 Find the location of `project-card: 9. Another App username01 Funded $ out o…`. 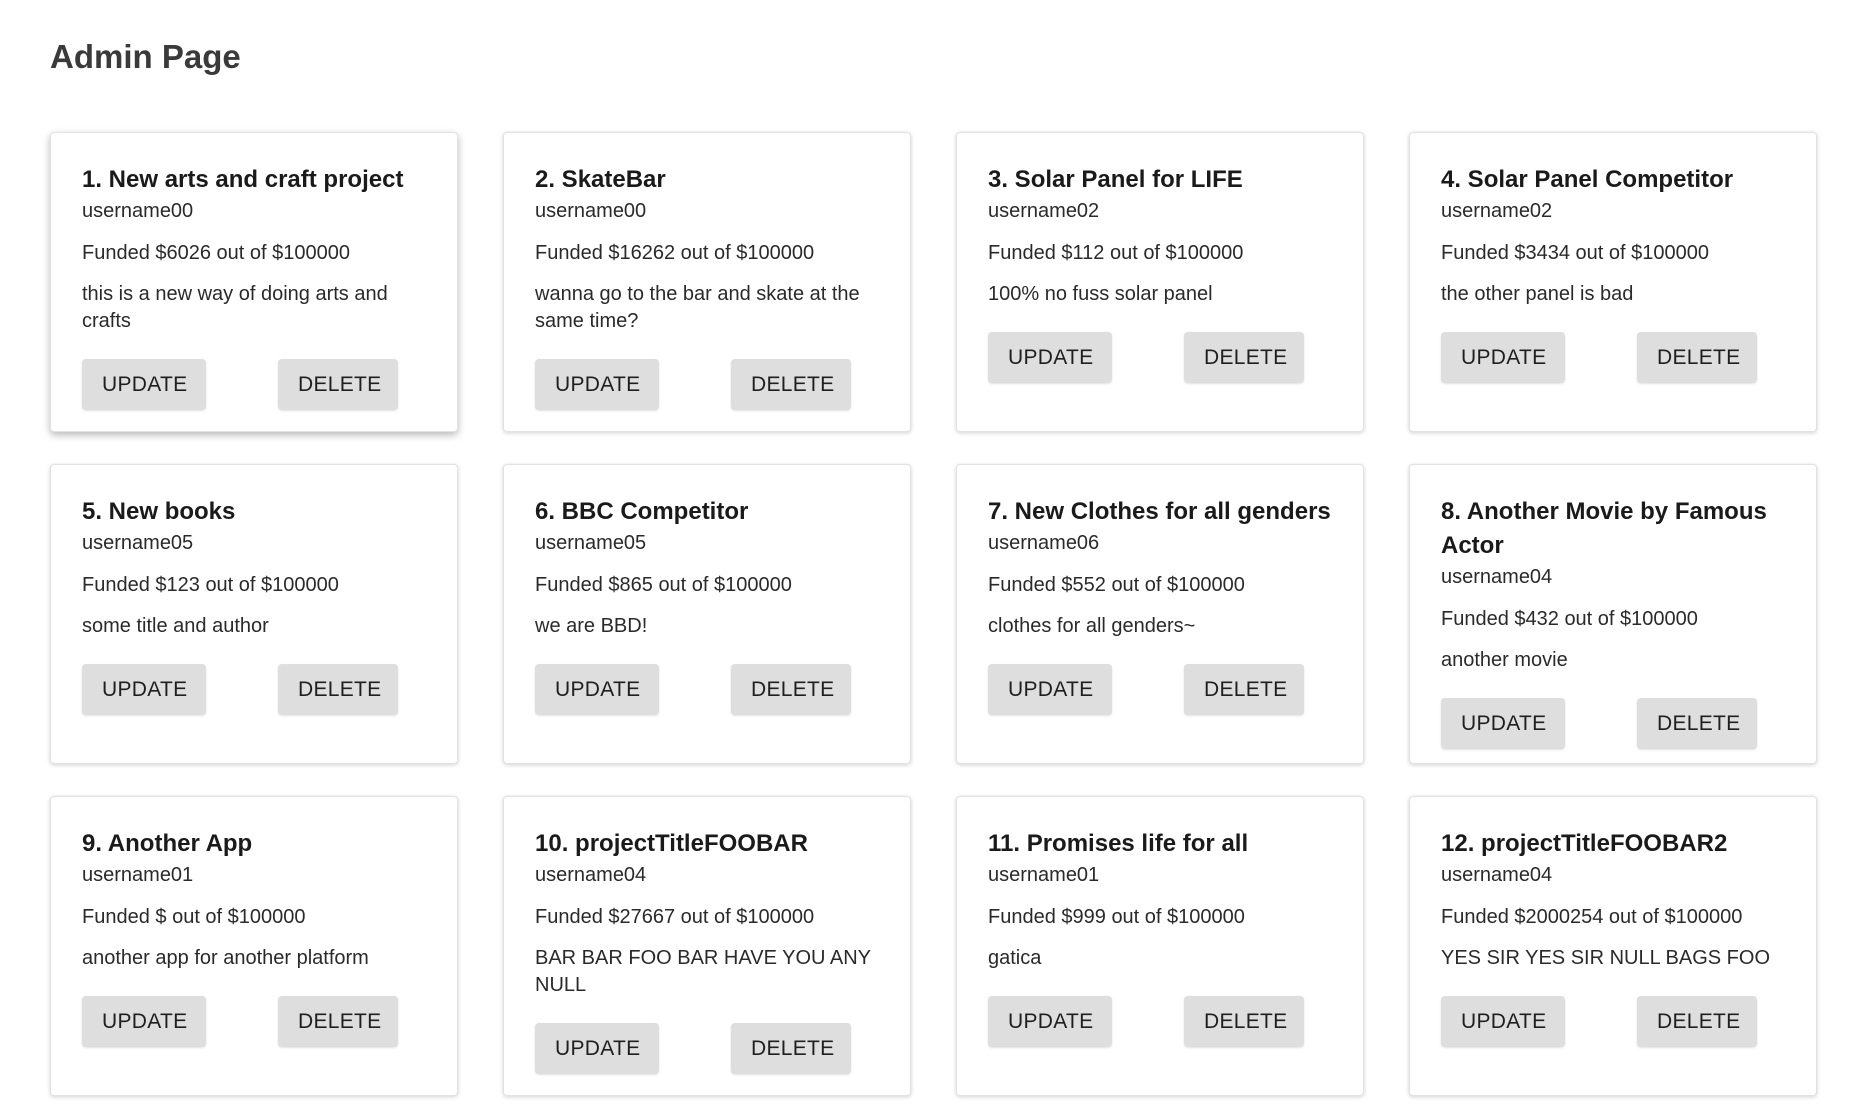

project-card: 9. Another App username01 Funded $ out o… is located at coordinates (254, 946).